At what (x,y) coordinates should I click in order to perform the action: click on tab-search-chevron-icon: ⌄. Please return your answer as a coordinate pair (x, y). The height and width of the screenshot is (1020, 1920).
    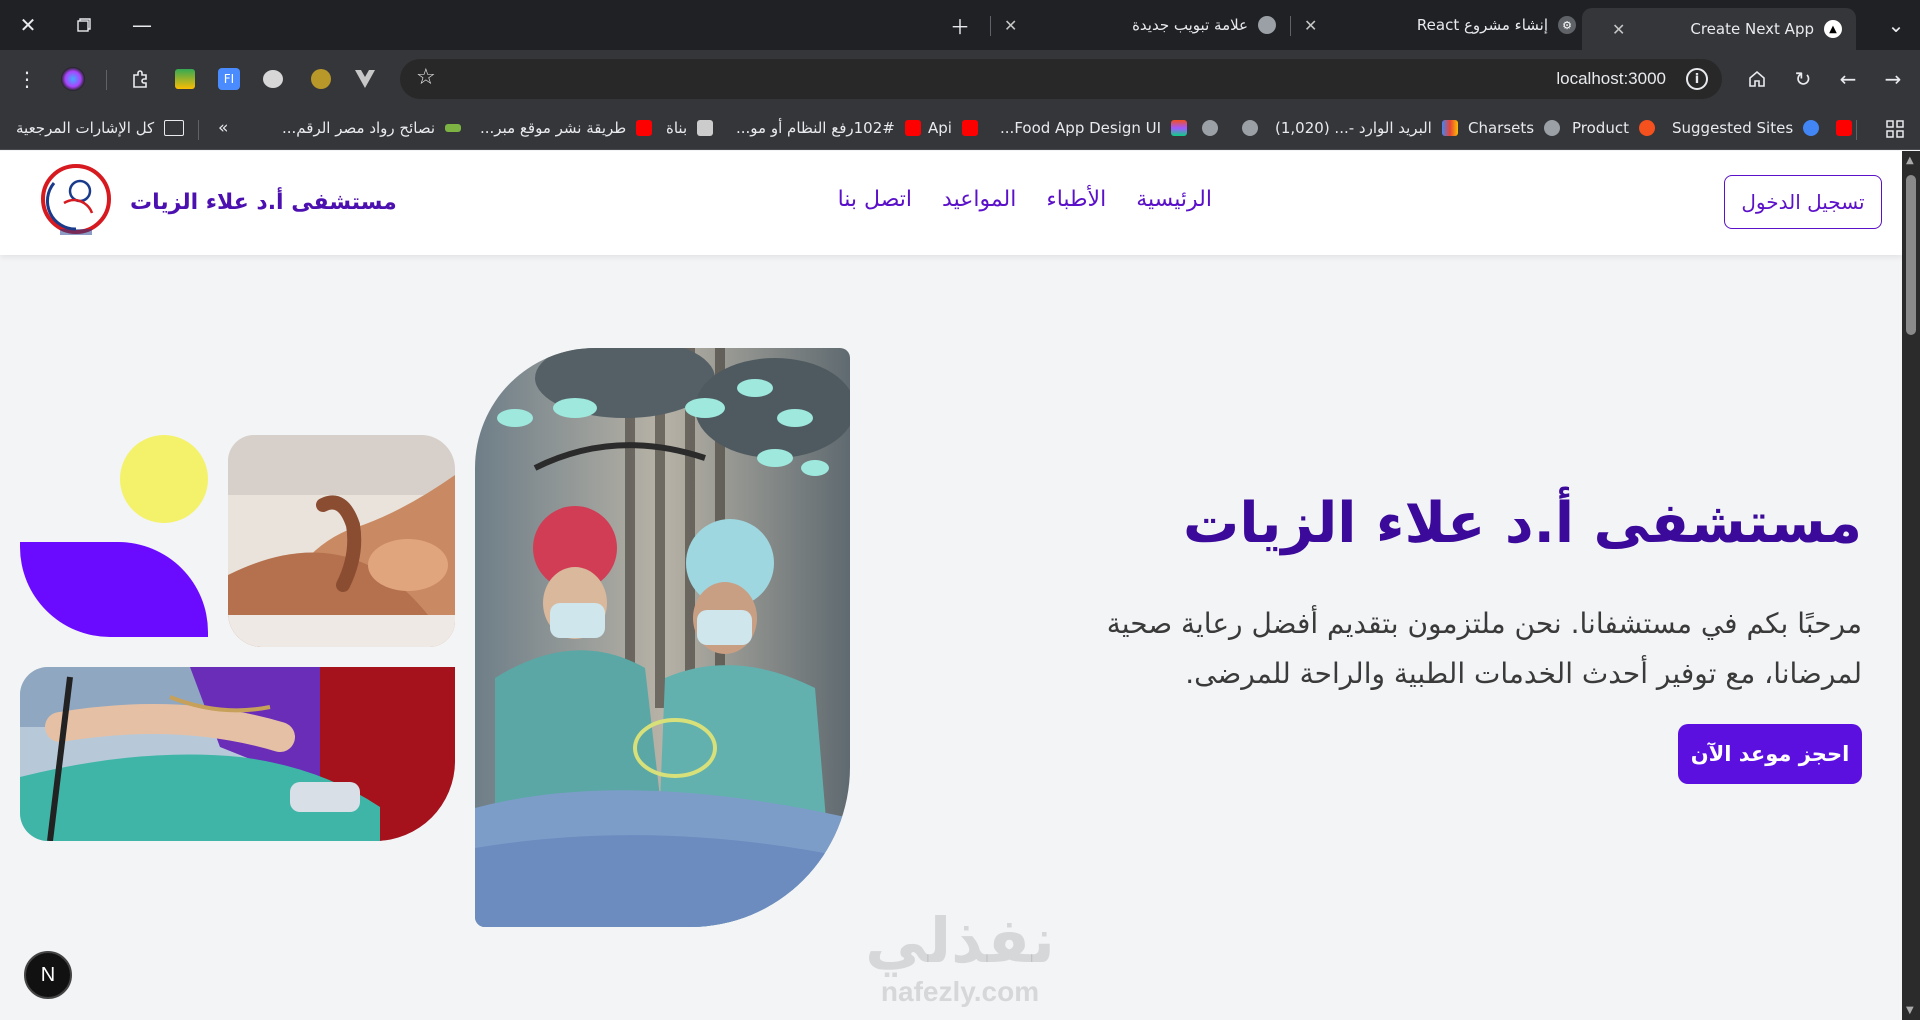
    Looking at the image, I should click on (1896, 25).